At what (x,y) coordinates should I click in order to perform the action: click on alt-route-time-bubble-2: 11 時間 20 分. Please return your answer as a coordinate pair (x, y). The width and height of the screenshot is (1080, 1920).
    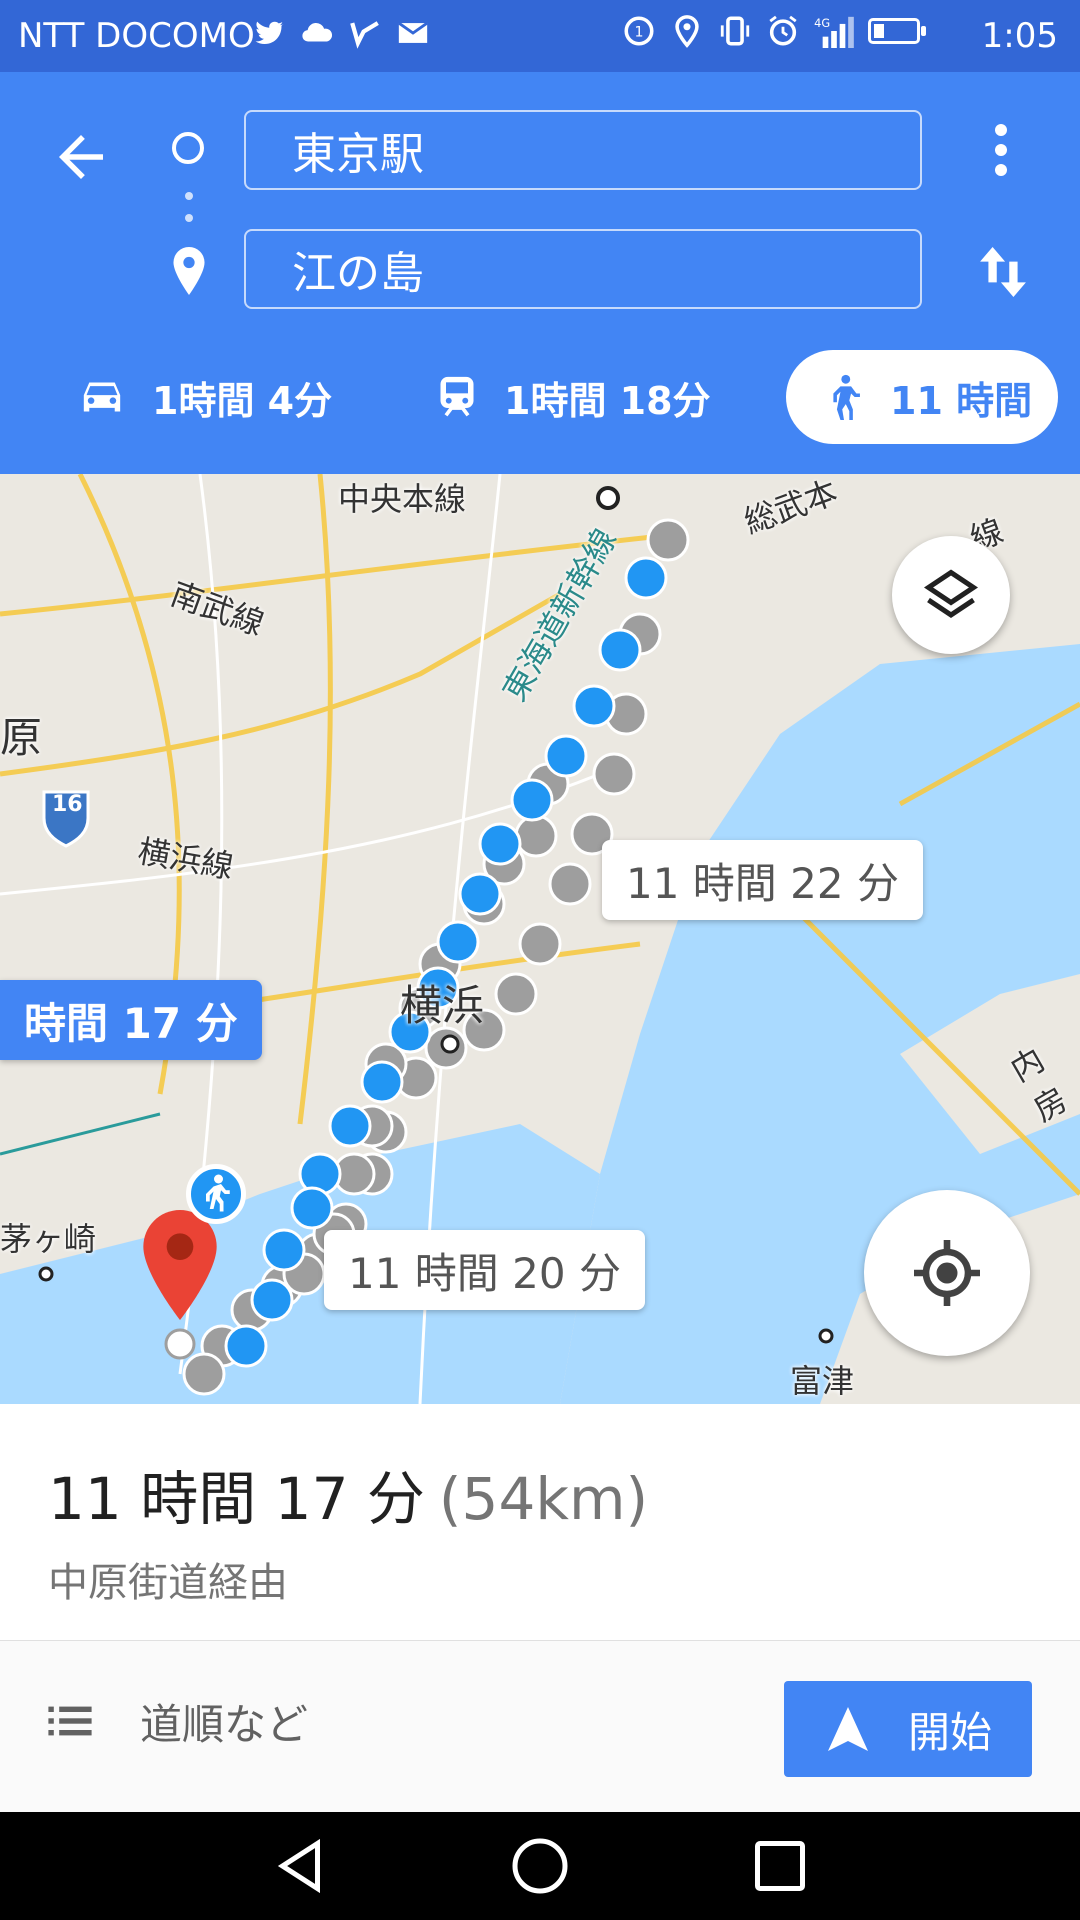
    Looking at the image, I should click on (484, 1270).